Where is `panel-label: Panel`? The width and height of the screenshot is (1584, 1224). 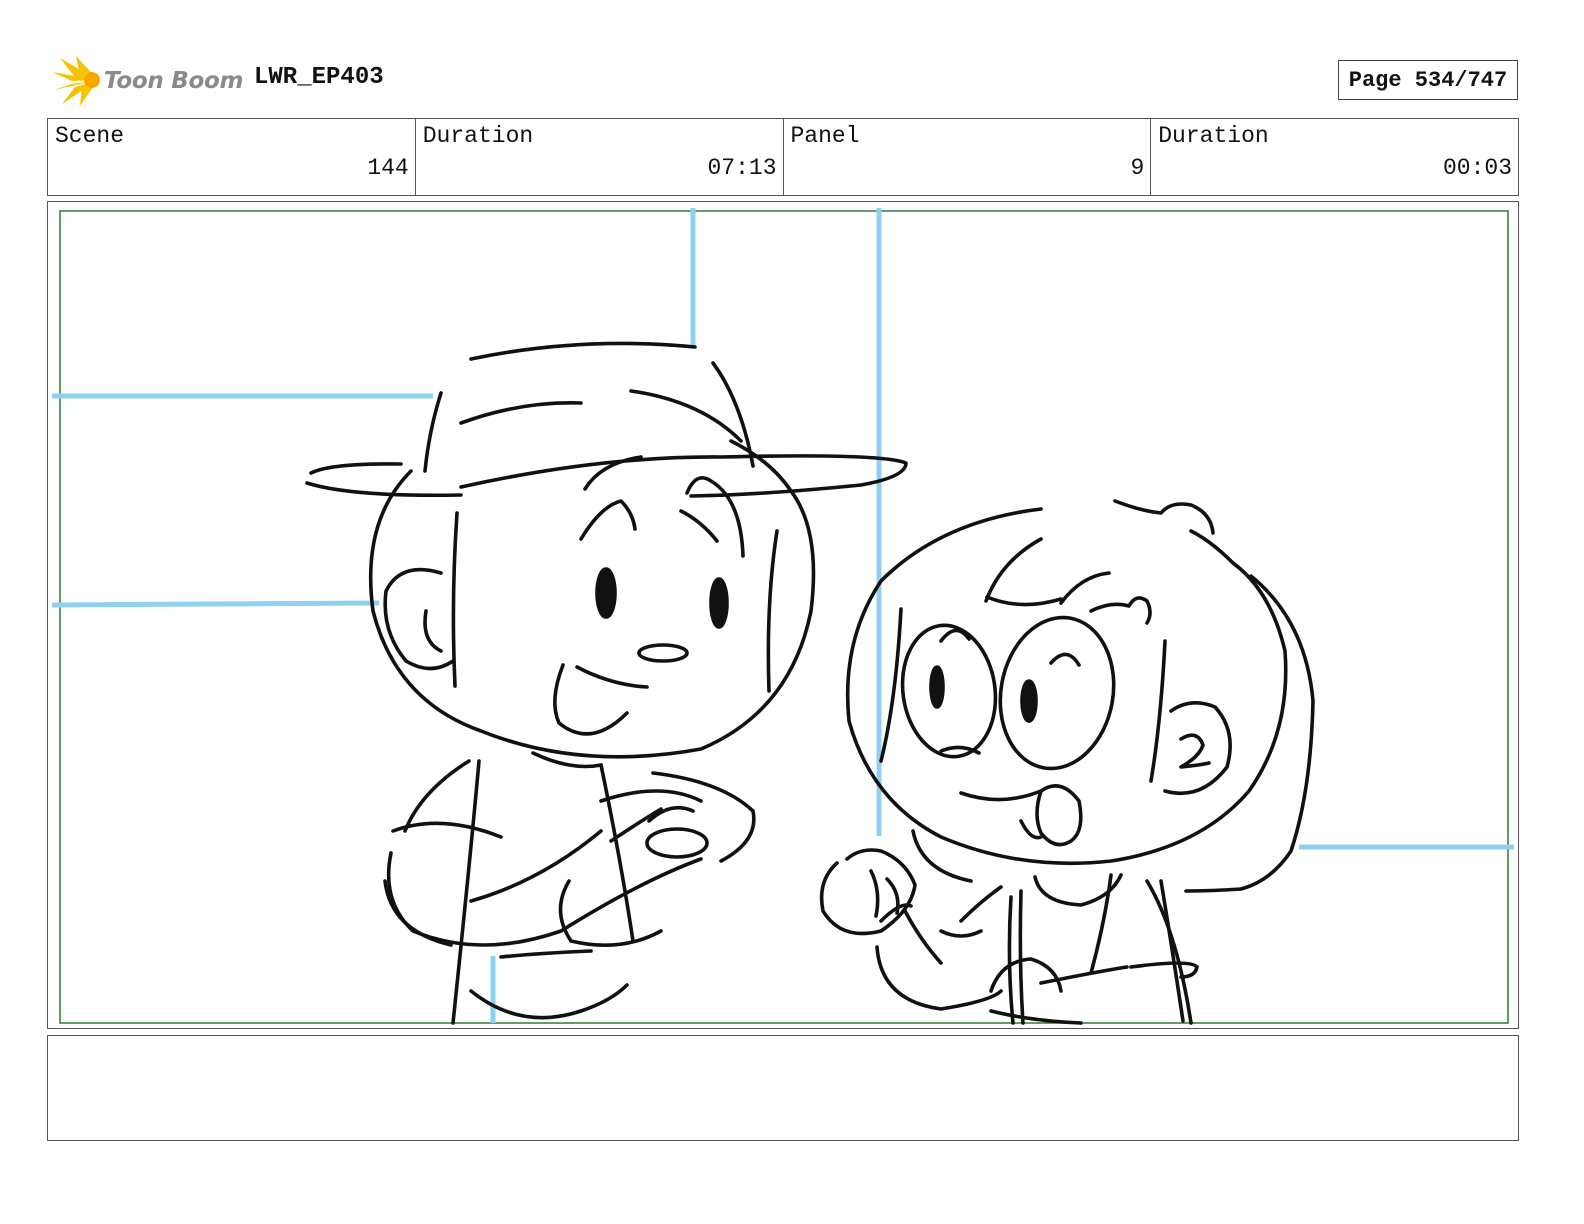 panel-label: Panel is located at coordinates (825, 136).